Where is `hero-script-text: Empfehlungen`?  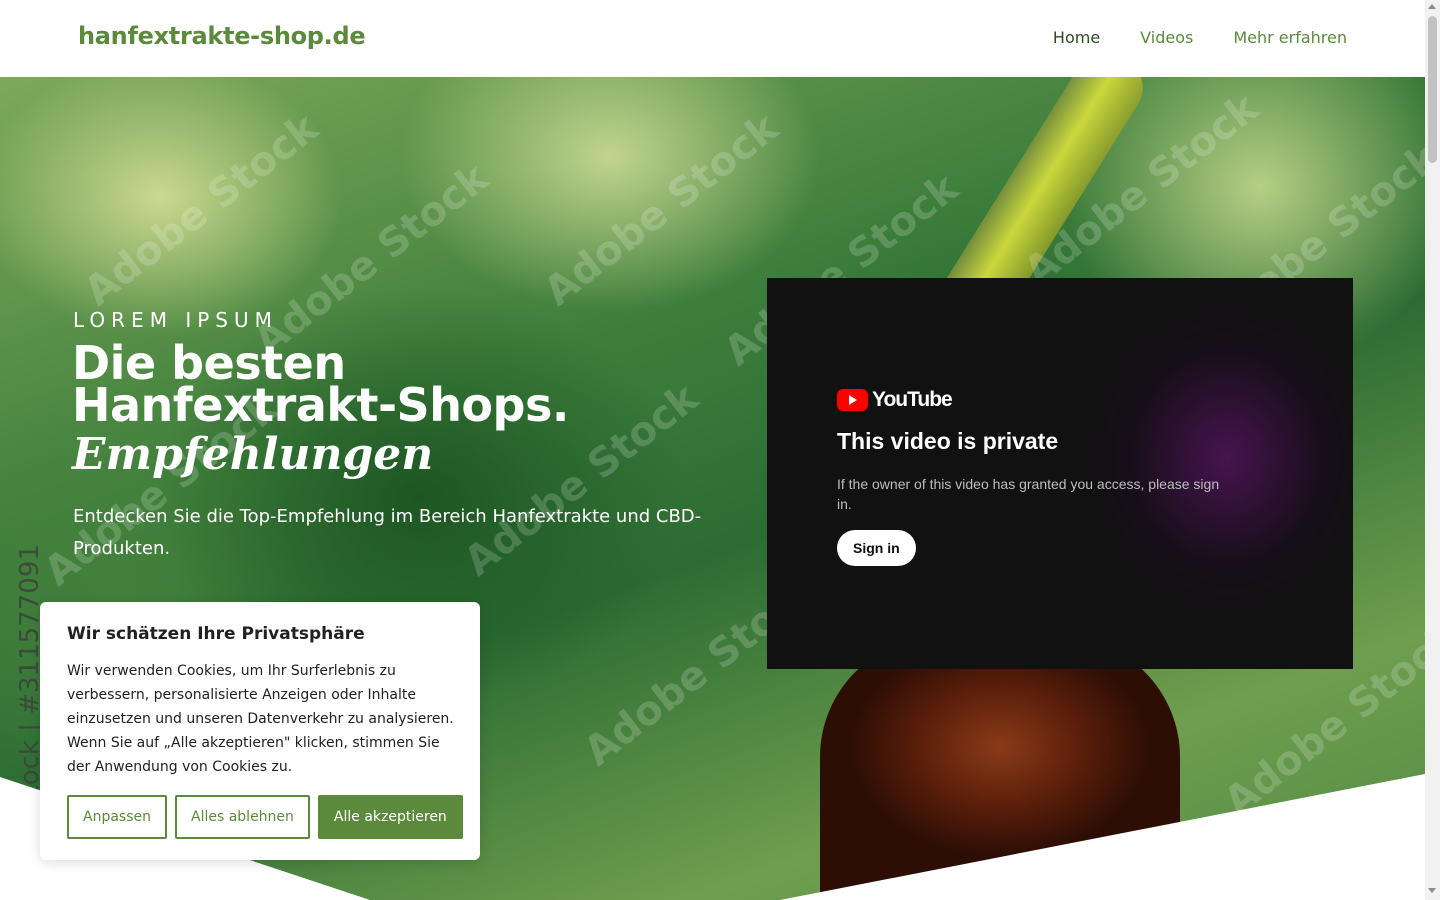 hero-script-text: Empfehlungen is located at coordinates (253, 454).